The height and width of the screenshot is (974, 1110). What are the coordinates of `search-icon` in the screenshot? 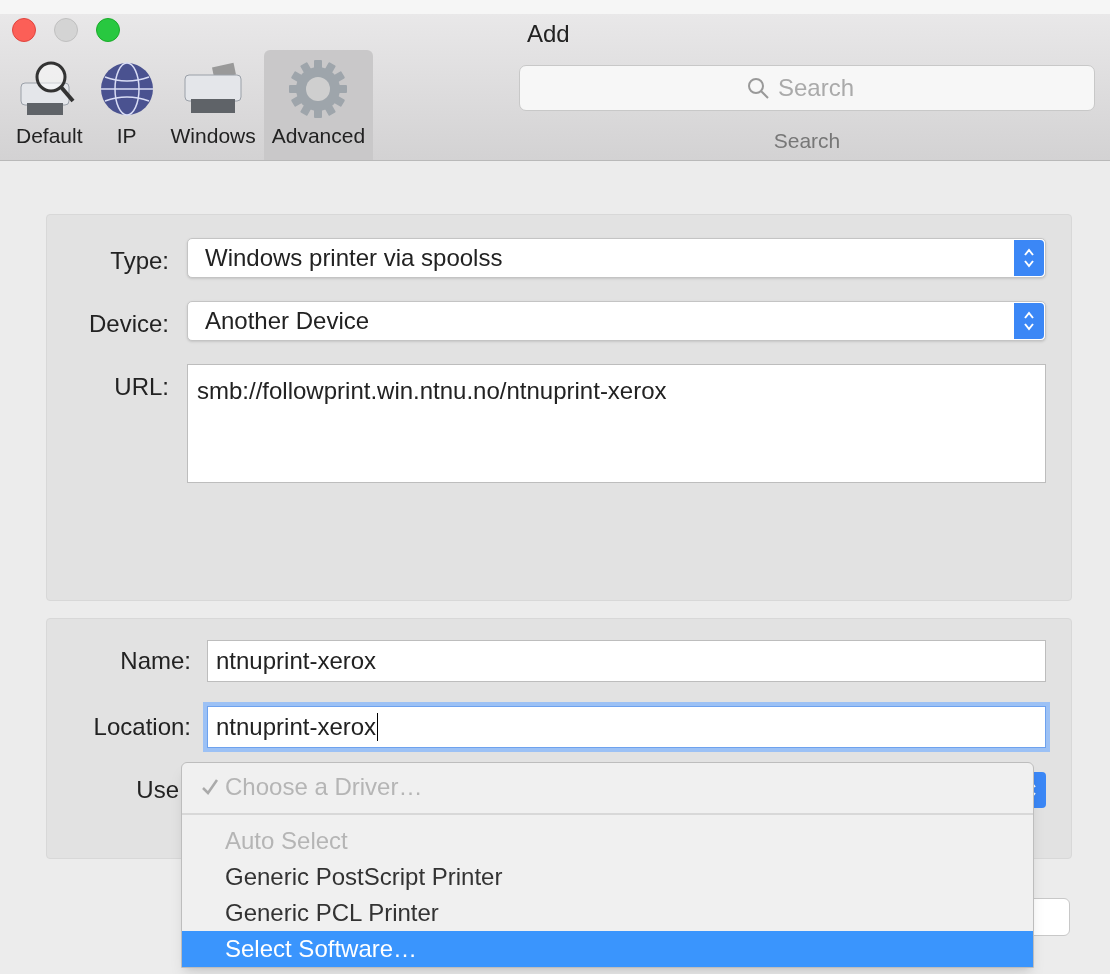 It's located at (758, 88).